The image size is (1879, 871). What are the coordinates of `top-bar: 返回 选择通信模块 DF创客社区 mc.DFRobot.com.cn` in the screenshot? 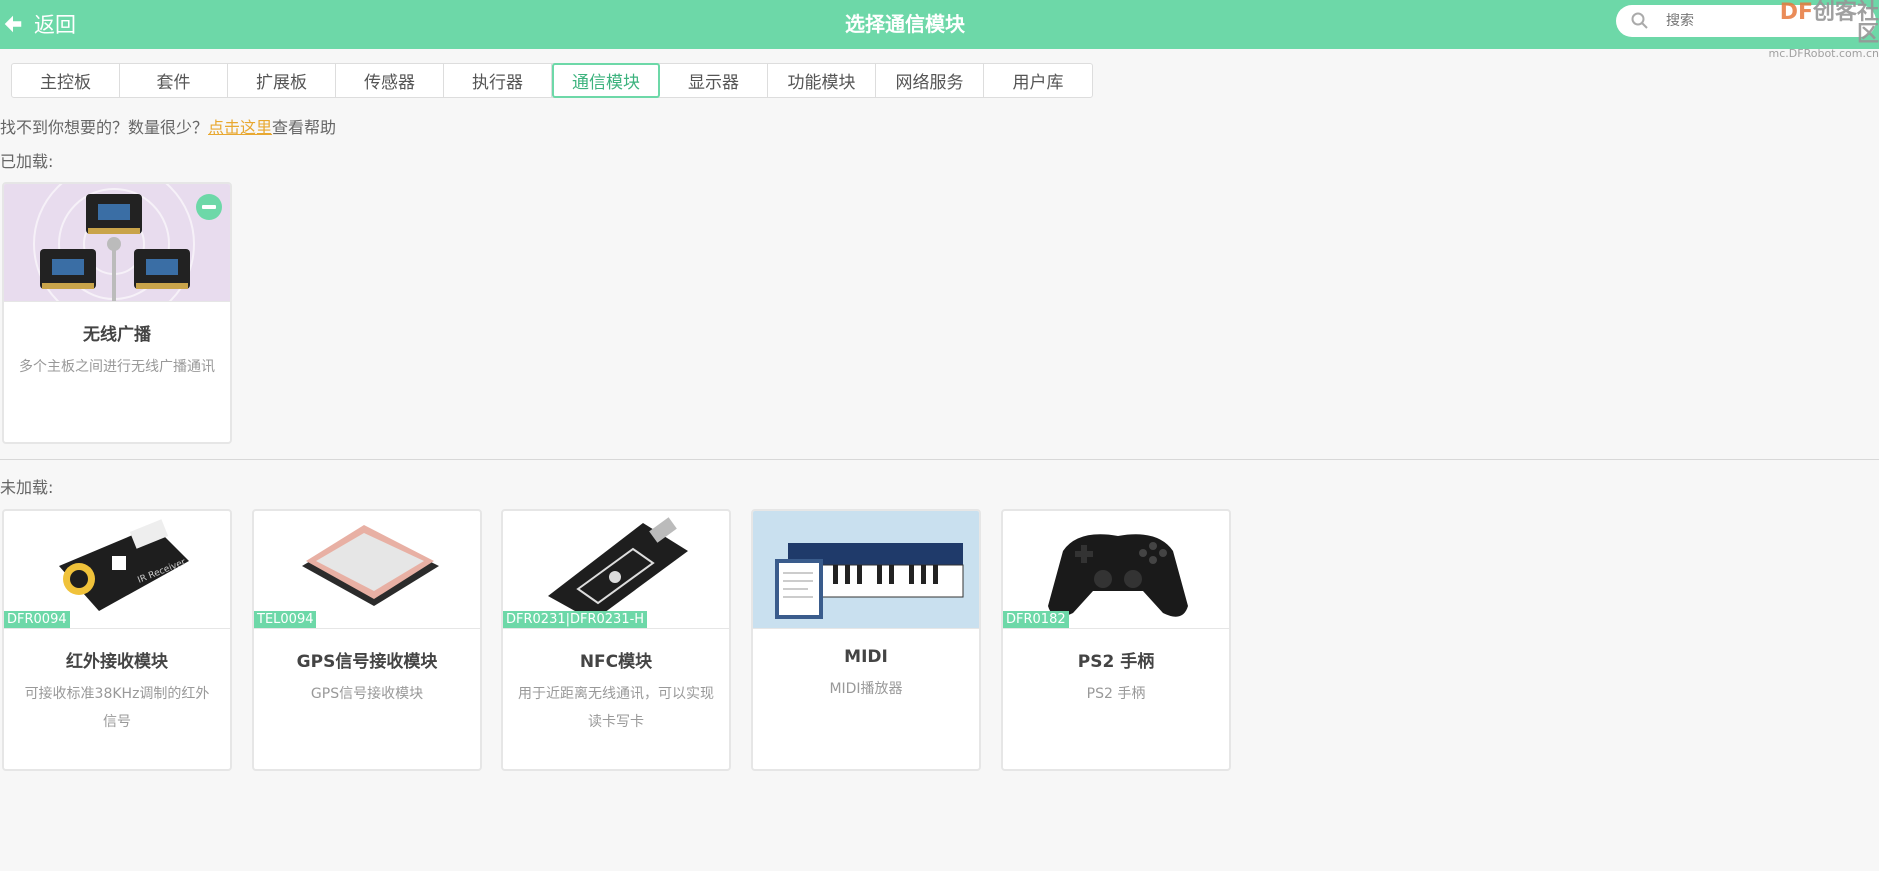 It's located at (939, 29).